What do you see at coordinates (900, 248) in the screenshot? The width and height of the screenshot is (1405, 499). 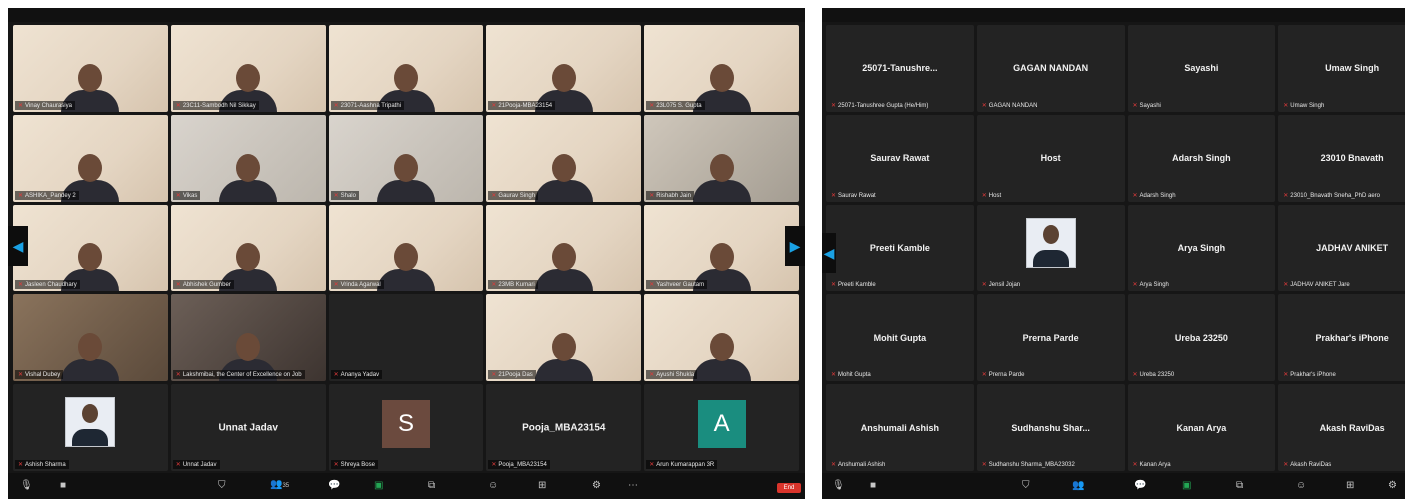 I see `participant-tile: Preeti Kamble ✕ Preeti Kamble` at bounding box center [900, 248].